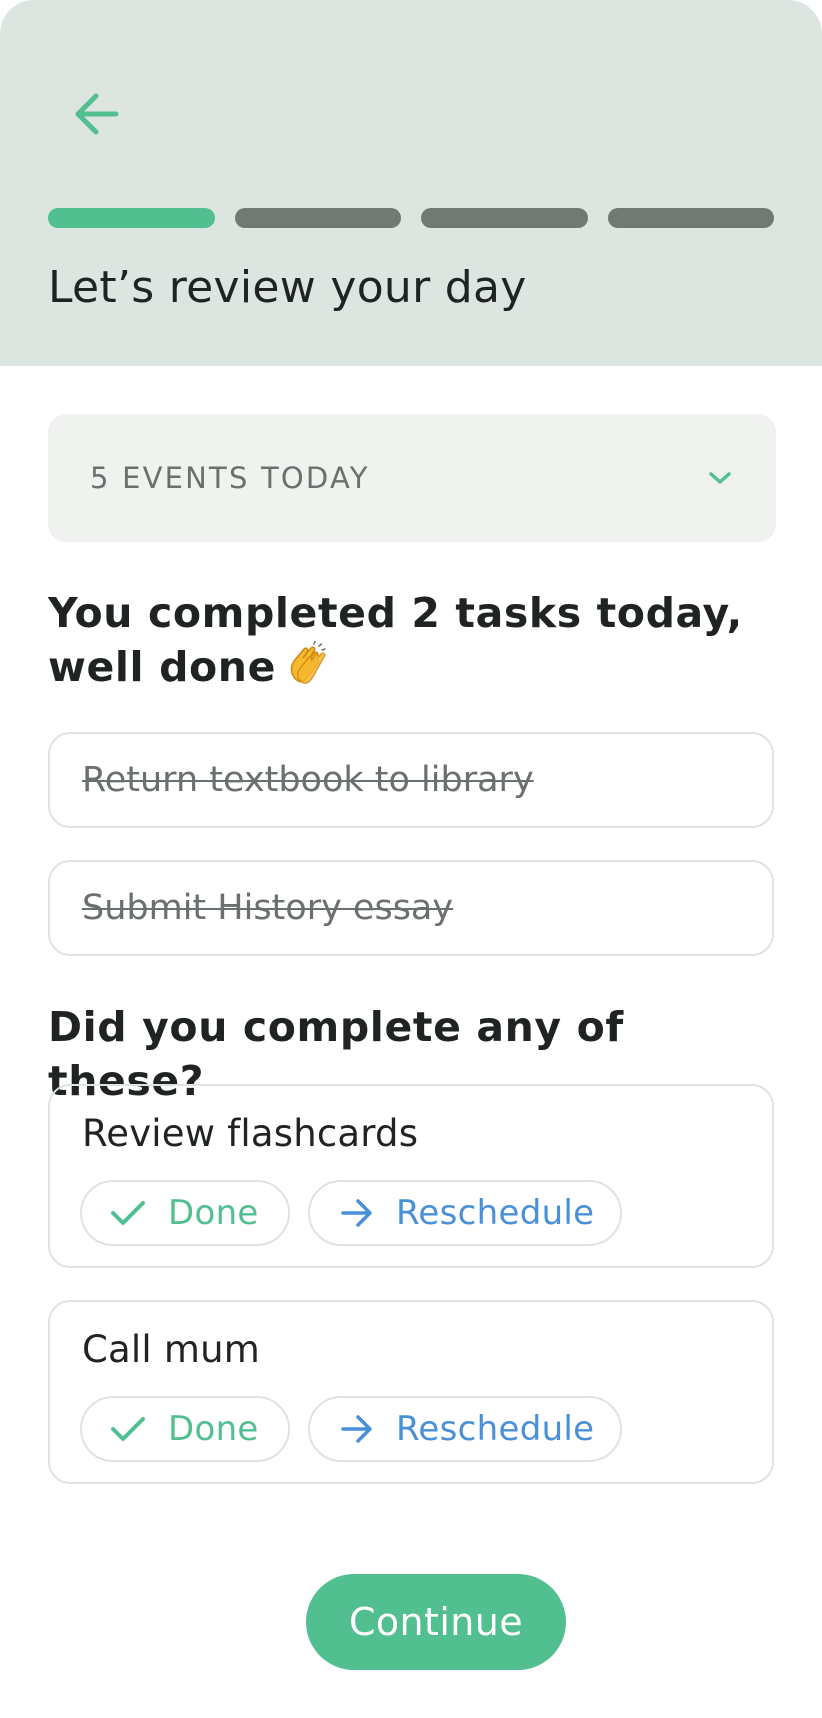 The height and width of the screenshot is (1718, 822). What do you see at coordinates (411, 1392) in the screenshot?
I see `pending-task-card: Call mum Done Reschedule` at bounding box center [411, 1392].